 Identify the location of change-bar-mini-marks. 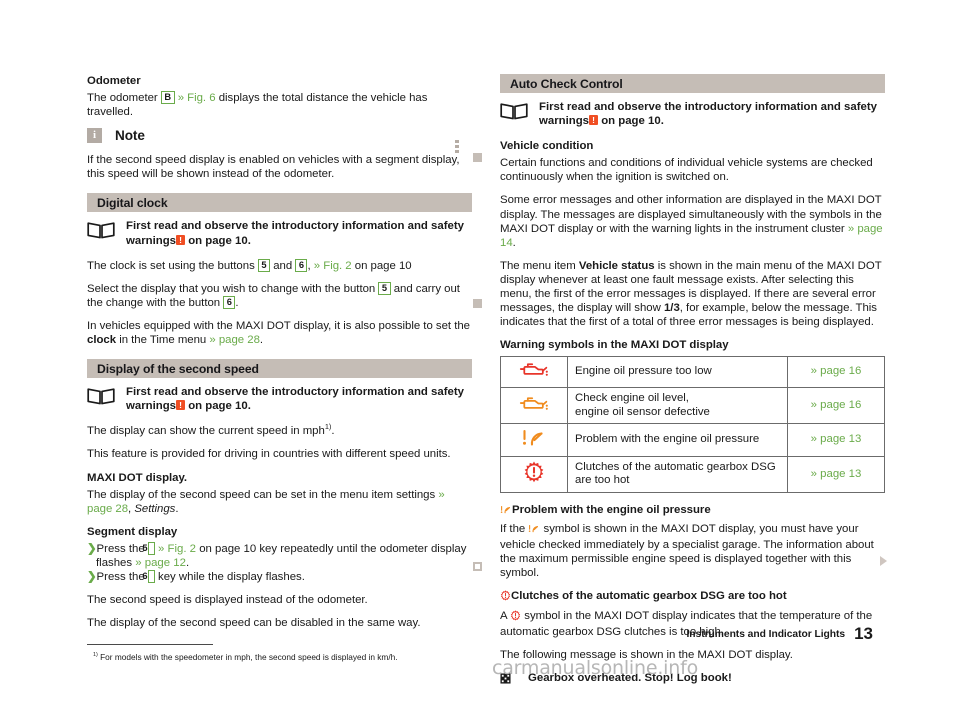
(457, 147).